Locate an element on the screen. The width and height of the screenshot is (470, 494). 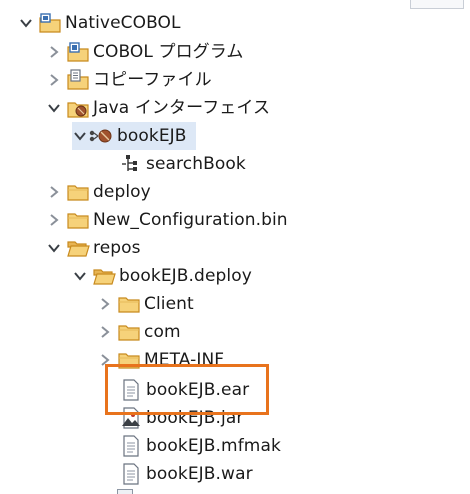
tree-item-bookejb-war: bookEJB.war is located at coordinates (184, 474).